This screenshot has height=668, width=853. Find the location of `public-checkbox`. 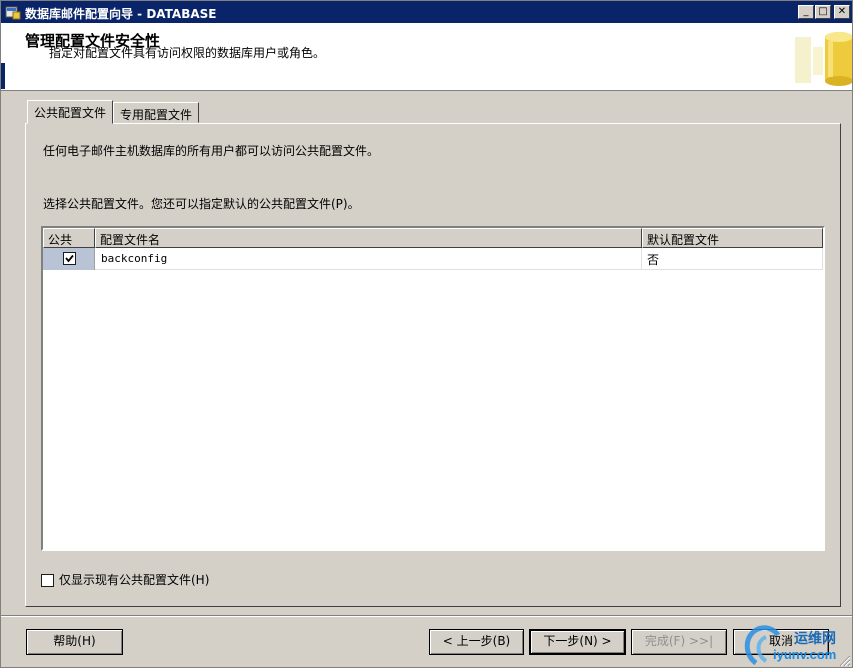

public-checkbox is located at coordinates (69, 258).